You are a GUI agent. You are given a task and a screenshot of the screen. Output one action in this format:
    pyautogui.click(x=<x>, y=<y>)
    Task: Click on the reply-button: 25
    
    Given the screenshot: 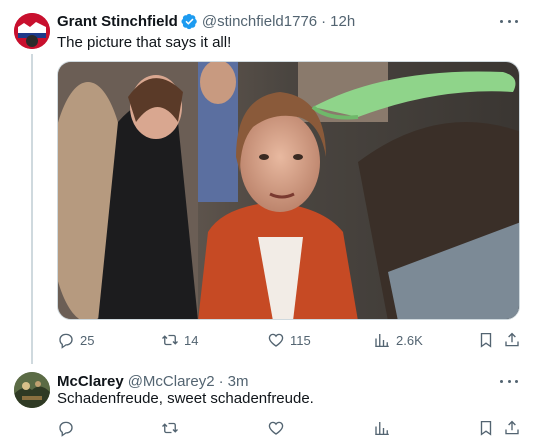 What is the action you would take?
    pyautogui.click(x=75, y=340)
    